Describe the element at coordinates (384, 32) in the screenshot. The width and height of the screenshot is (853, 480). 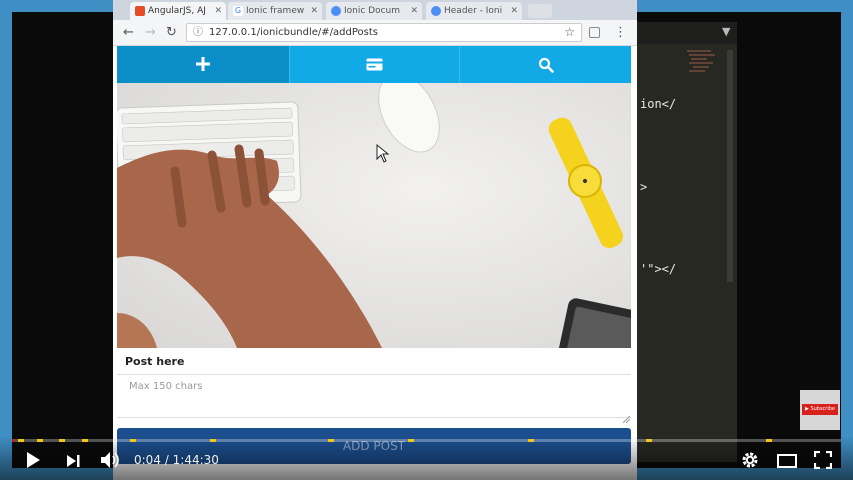
I see `address-bar: ⓘ 127.0.0.1/ionicbundle/#/addPosts ☆` at that location.